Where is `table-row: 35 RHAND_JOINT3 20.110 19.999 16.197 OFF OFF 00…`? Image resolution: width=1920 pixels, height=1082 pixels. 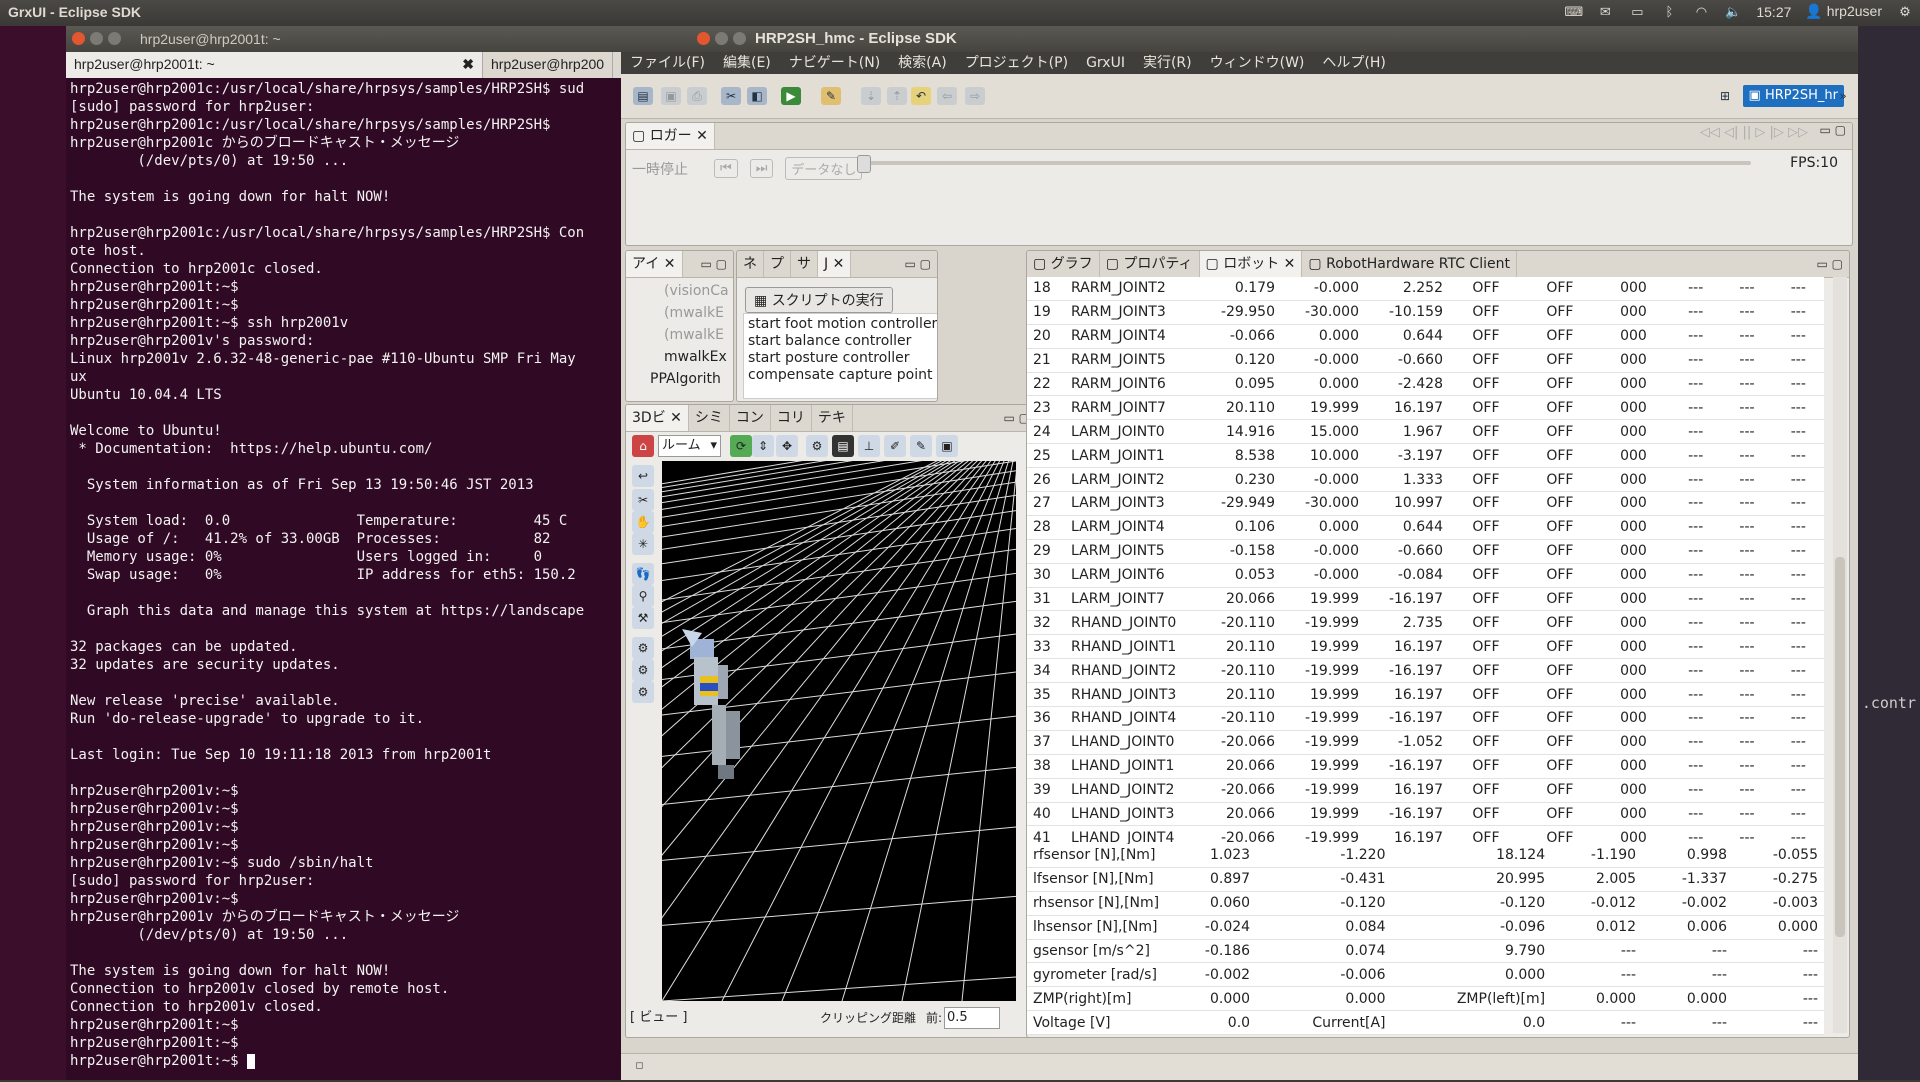
table-row: 35 RHAND_JOINT3 20.110 19.999 16.197 OFF OFF 00… is located at coordinates (1425, 695).